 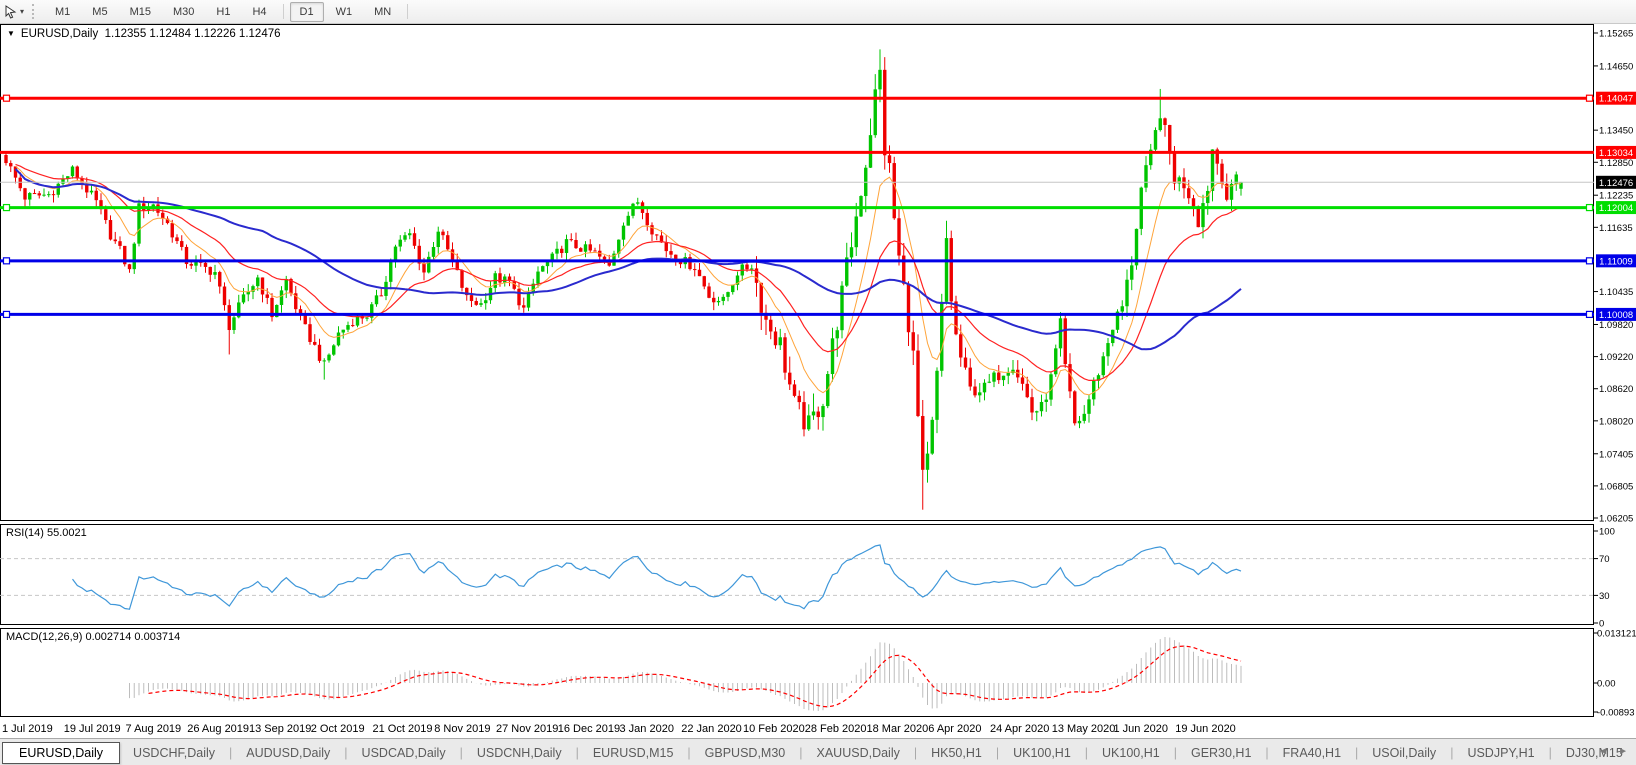 I want to click on svg-text: 1.12476, so click(x=1616, y=183).